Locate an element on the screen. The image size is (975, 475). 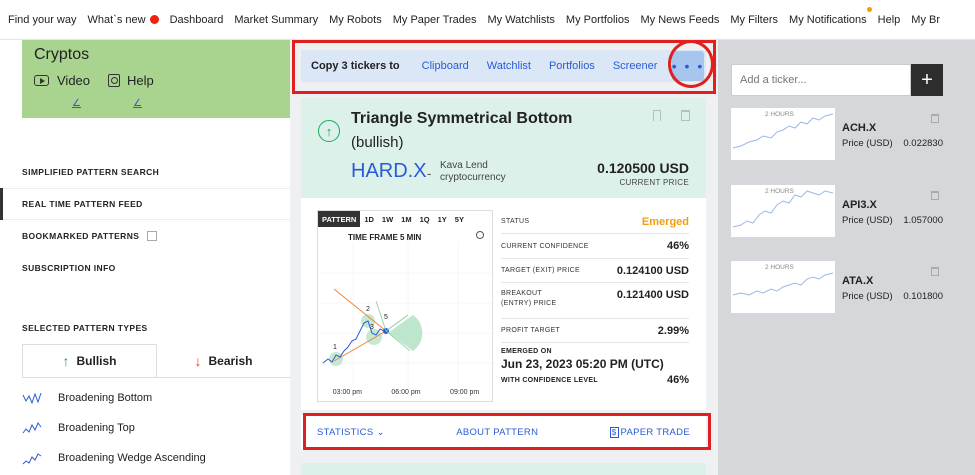
menu-subscription-info: SUBSCRIPTION INFO is located at coordinates (145, 268).